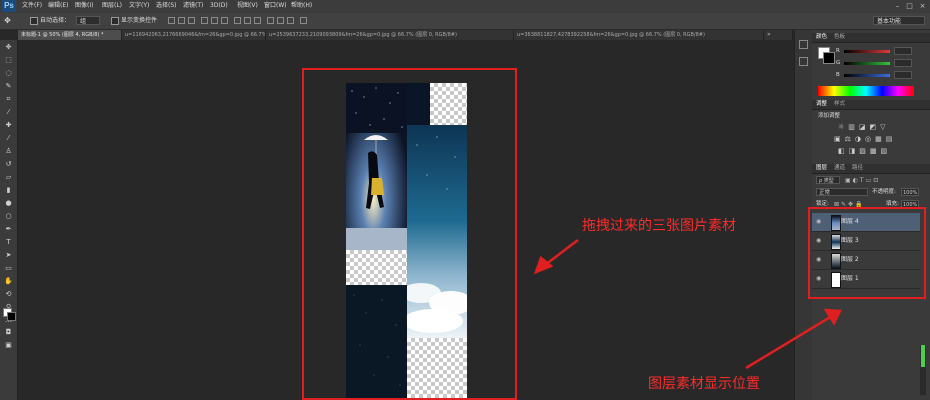 The height and width of the screenshot is (400, 930). I want to click on arrow-head-layers, so click(832, 317).